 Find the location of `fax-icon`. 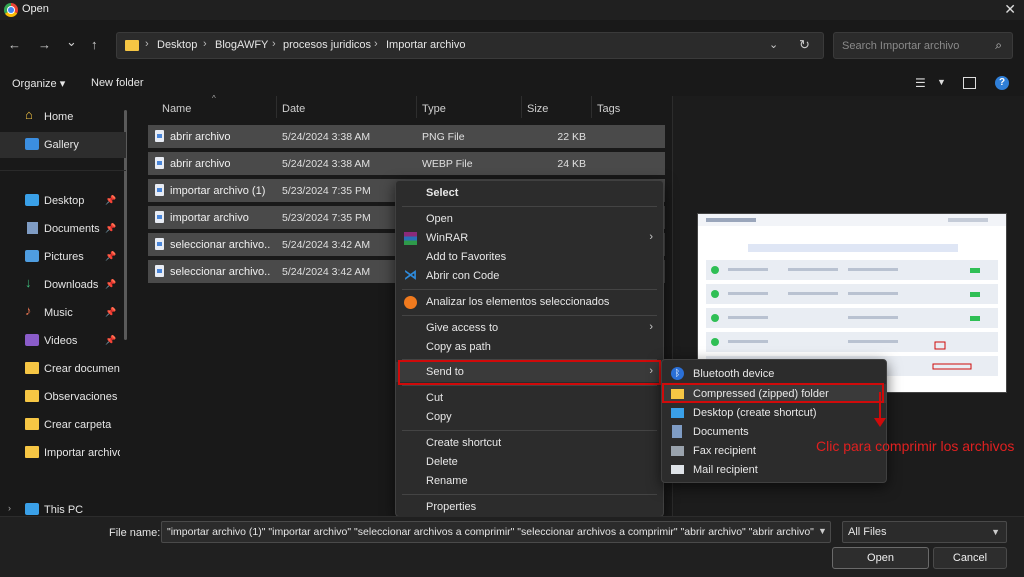

fax-icon is located at coordinates (677, 451).